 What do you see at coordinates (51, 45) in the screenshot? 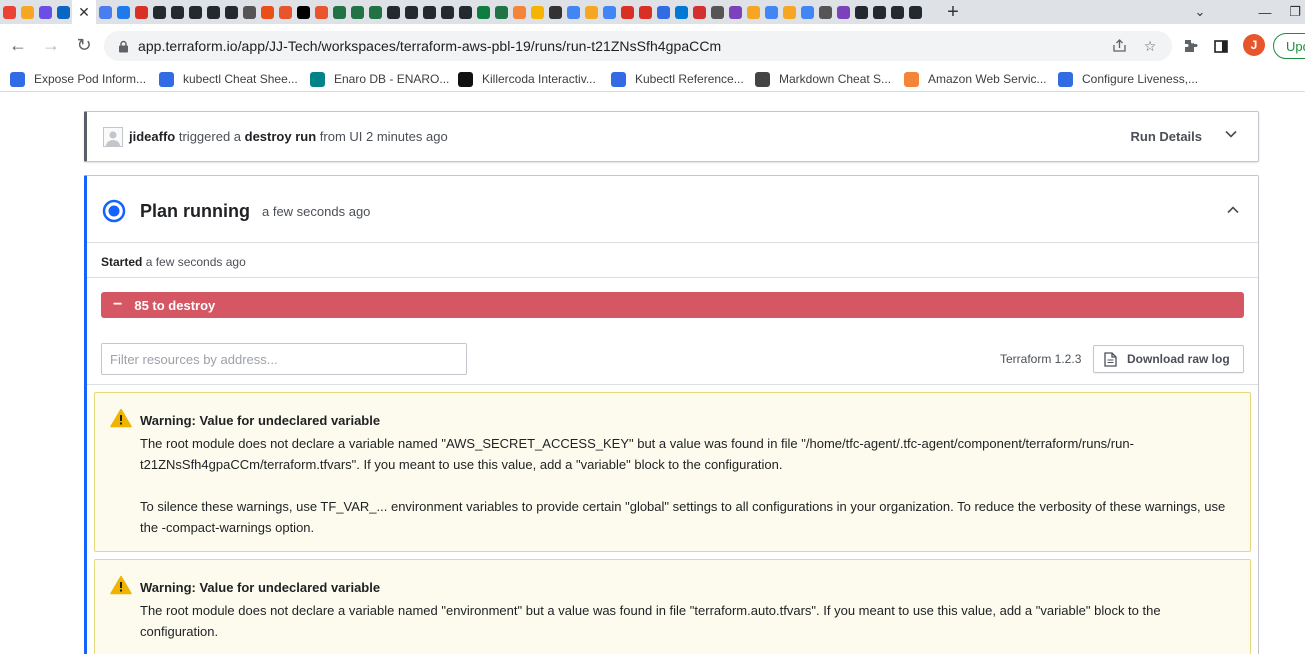
I see `forward-button: →` at bounding box center [51, 45].